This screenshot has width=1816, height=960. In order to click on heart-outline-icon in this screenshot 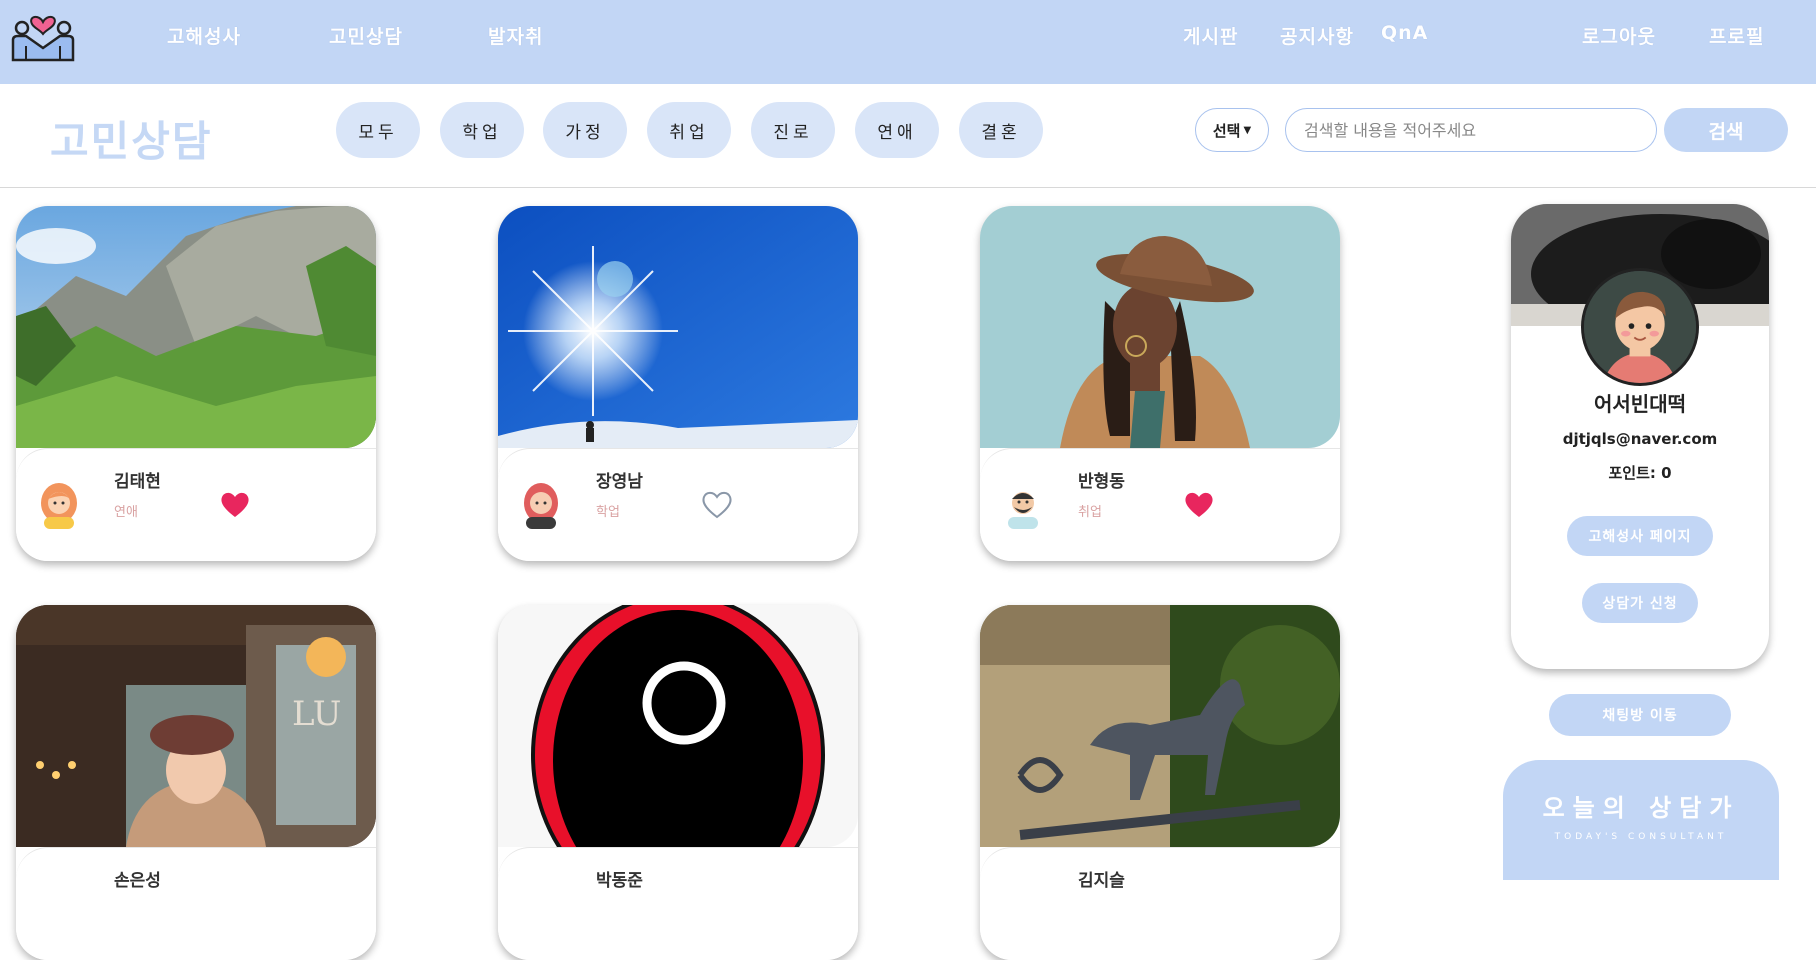, I will do `click(717, 504)`.